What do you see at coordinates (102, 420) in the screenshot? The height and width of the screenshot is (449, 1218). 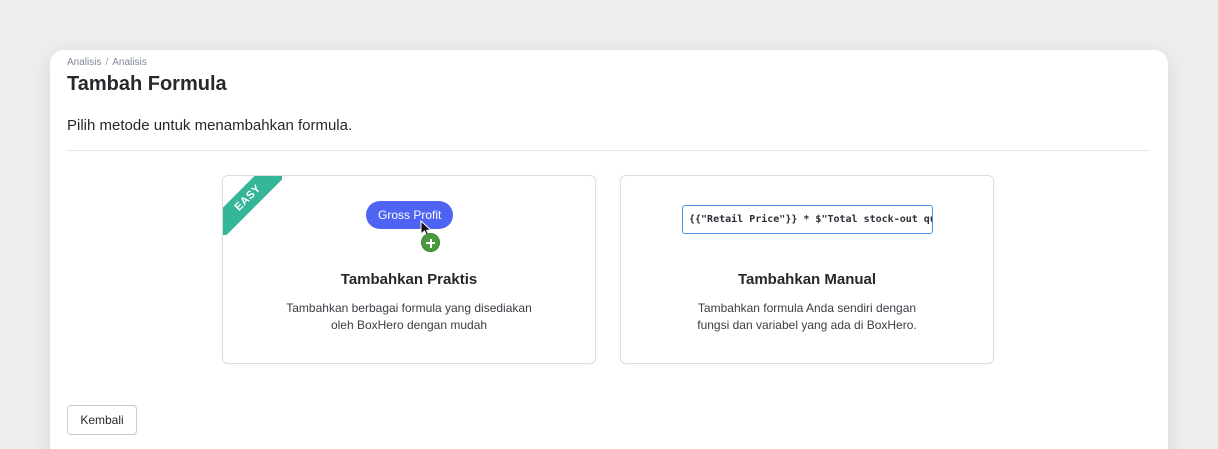 I see `back-button: Kembali` at bounding box center [102, 420].